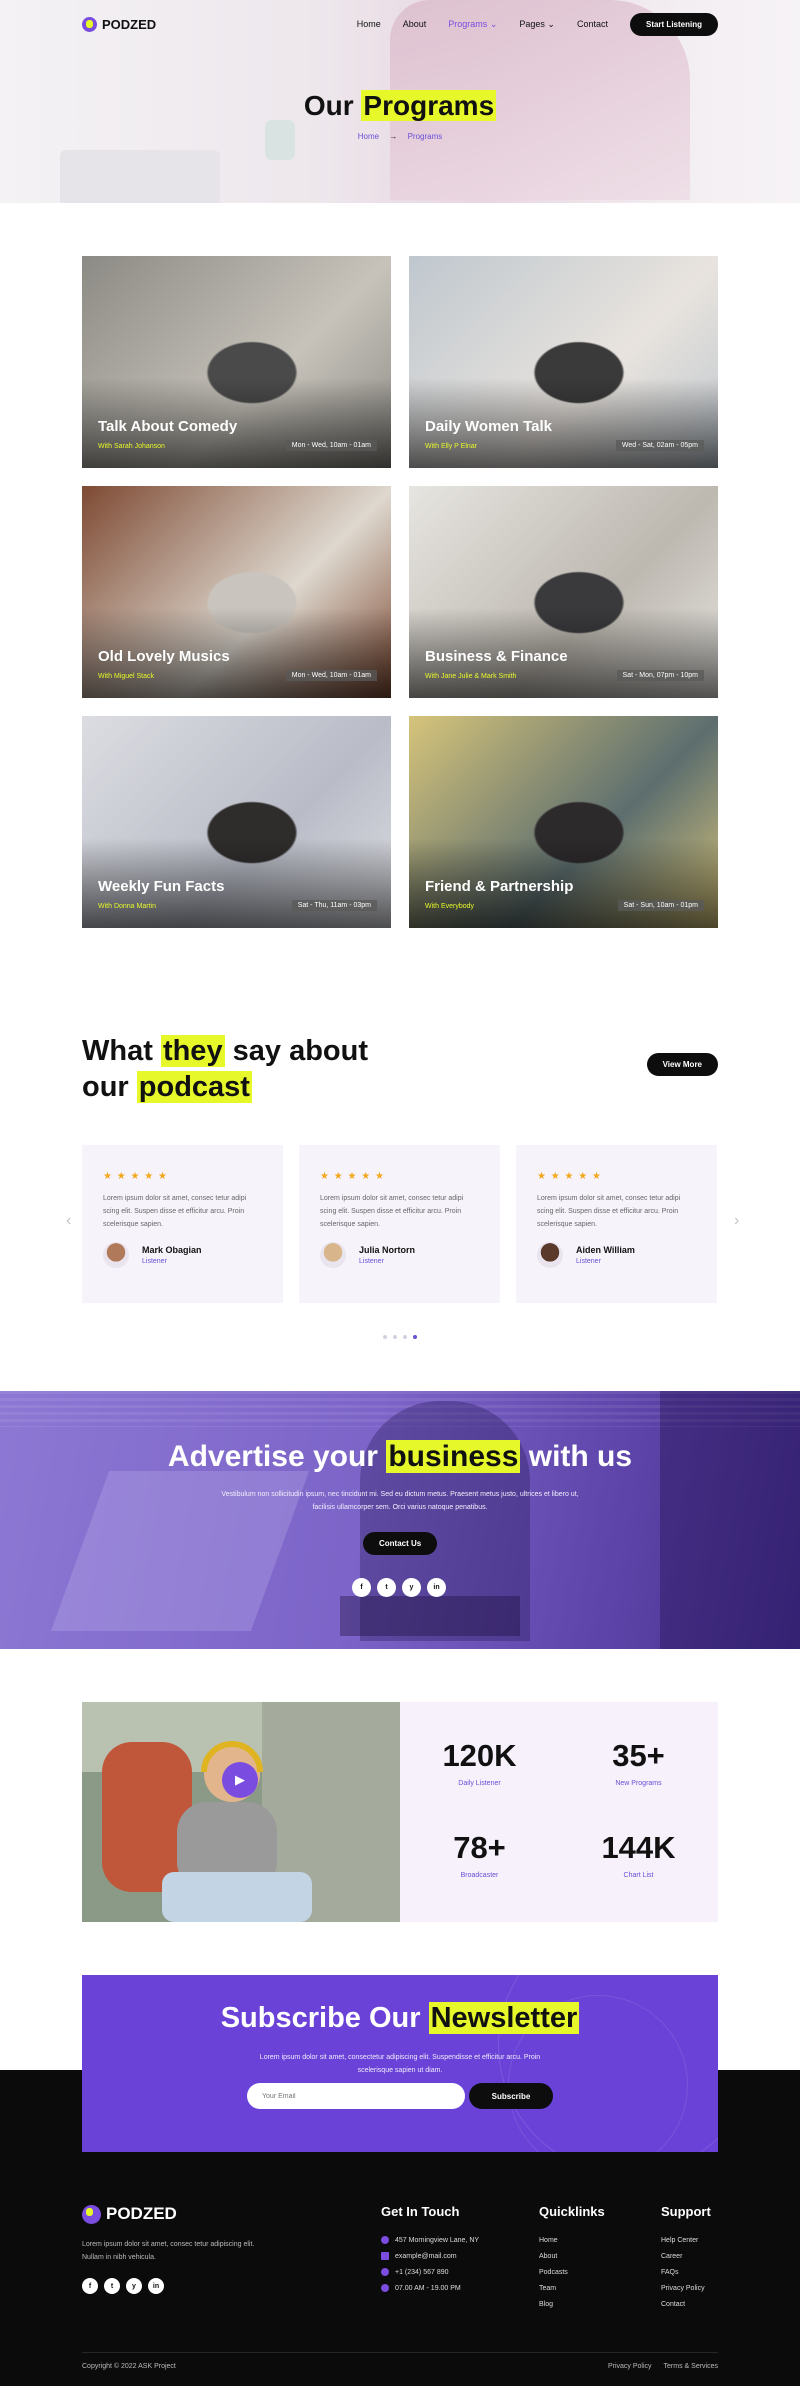 The height and width of the screenshot is (2386, 800). I want to click on footer-social-links: f t y in, so click(174, 2286).